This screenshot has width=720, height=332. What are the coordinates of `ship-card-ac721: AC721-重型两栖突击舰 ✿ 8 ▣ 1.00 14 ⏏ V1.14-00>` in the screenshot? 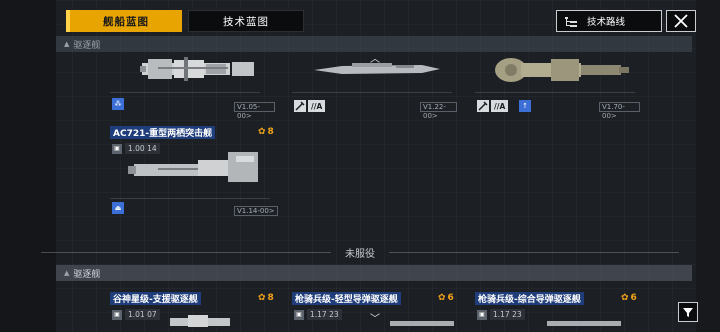 It's located at (195, 172).